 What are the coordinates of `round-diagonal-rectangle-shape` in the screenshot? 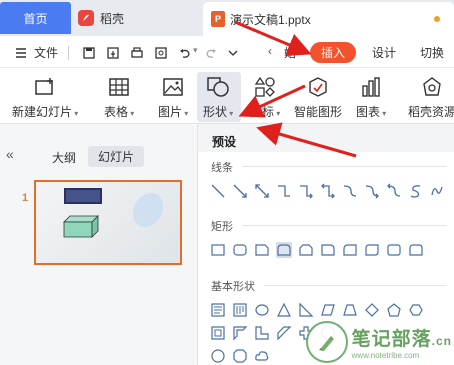 It's located at (372, 250).